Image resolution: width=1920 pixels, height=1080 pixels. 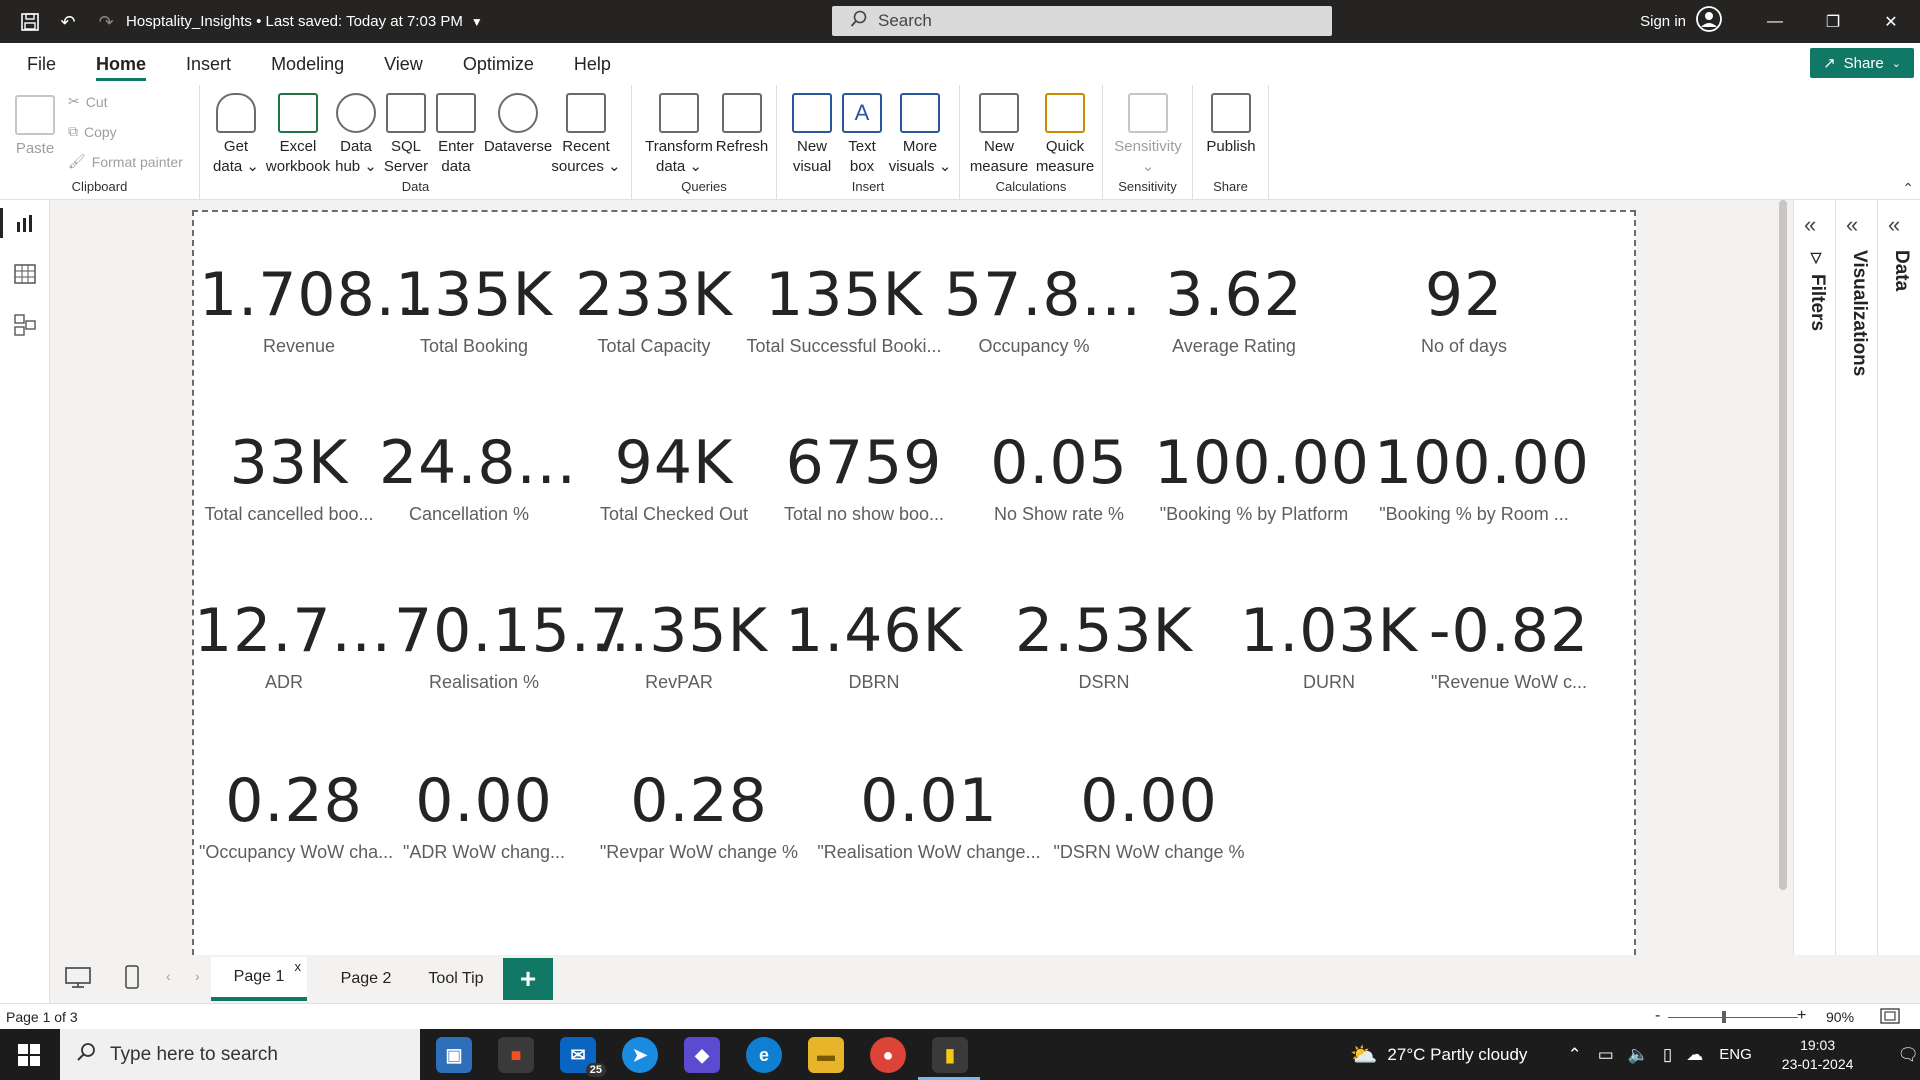 What do you see at coordinates (1709, 21) in the screenshot?
I see `account-icon` at bounding box center [1709, 21].